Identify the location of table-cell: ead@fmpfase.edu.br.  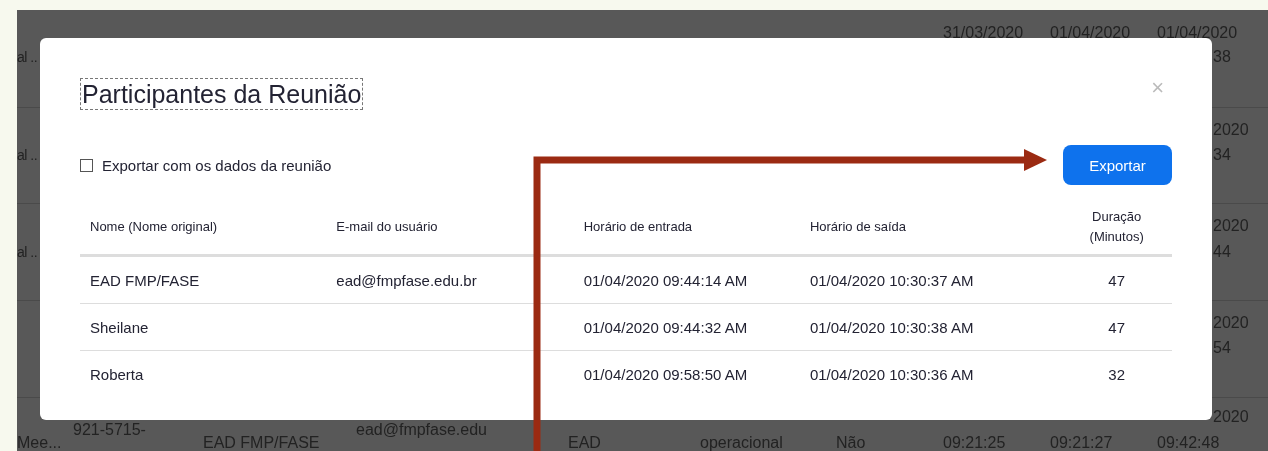
(406, 280).